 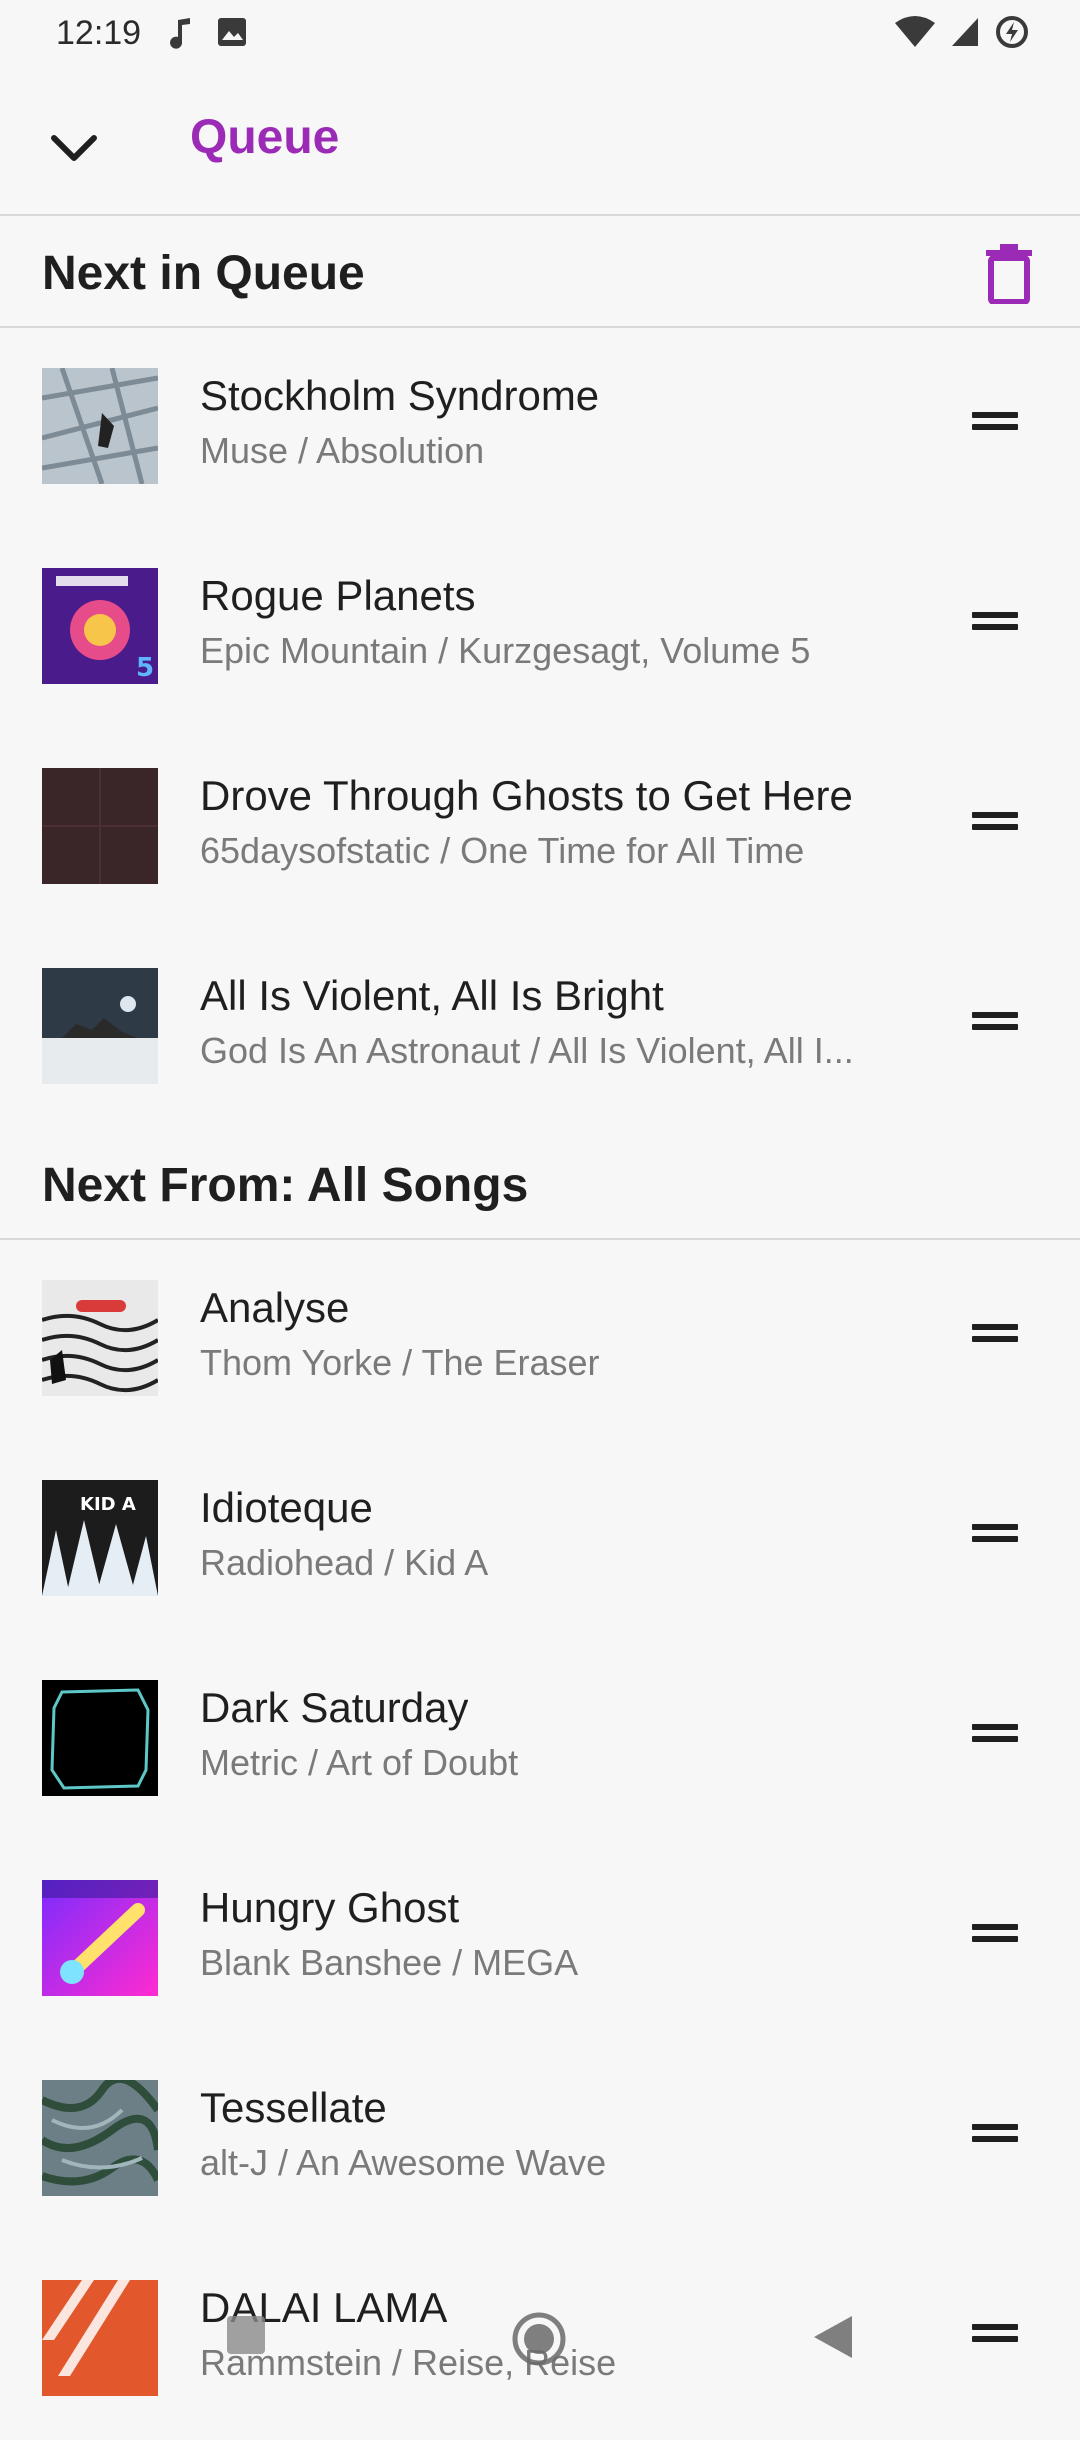 What do you see at coordinates (965, 32) in the screenshot?
I see `signal-icon` at bounding box center [965, 32].